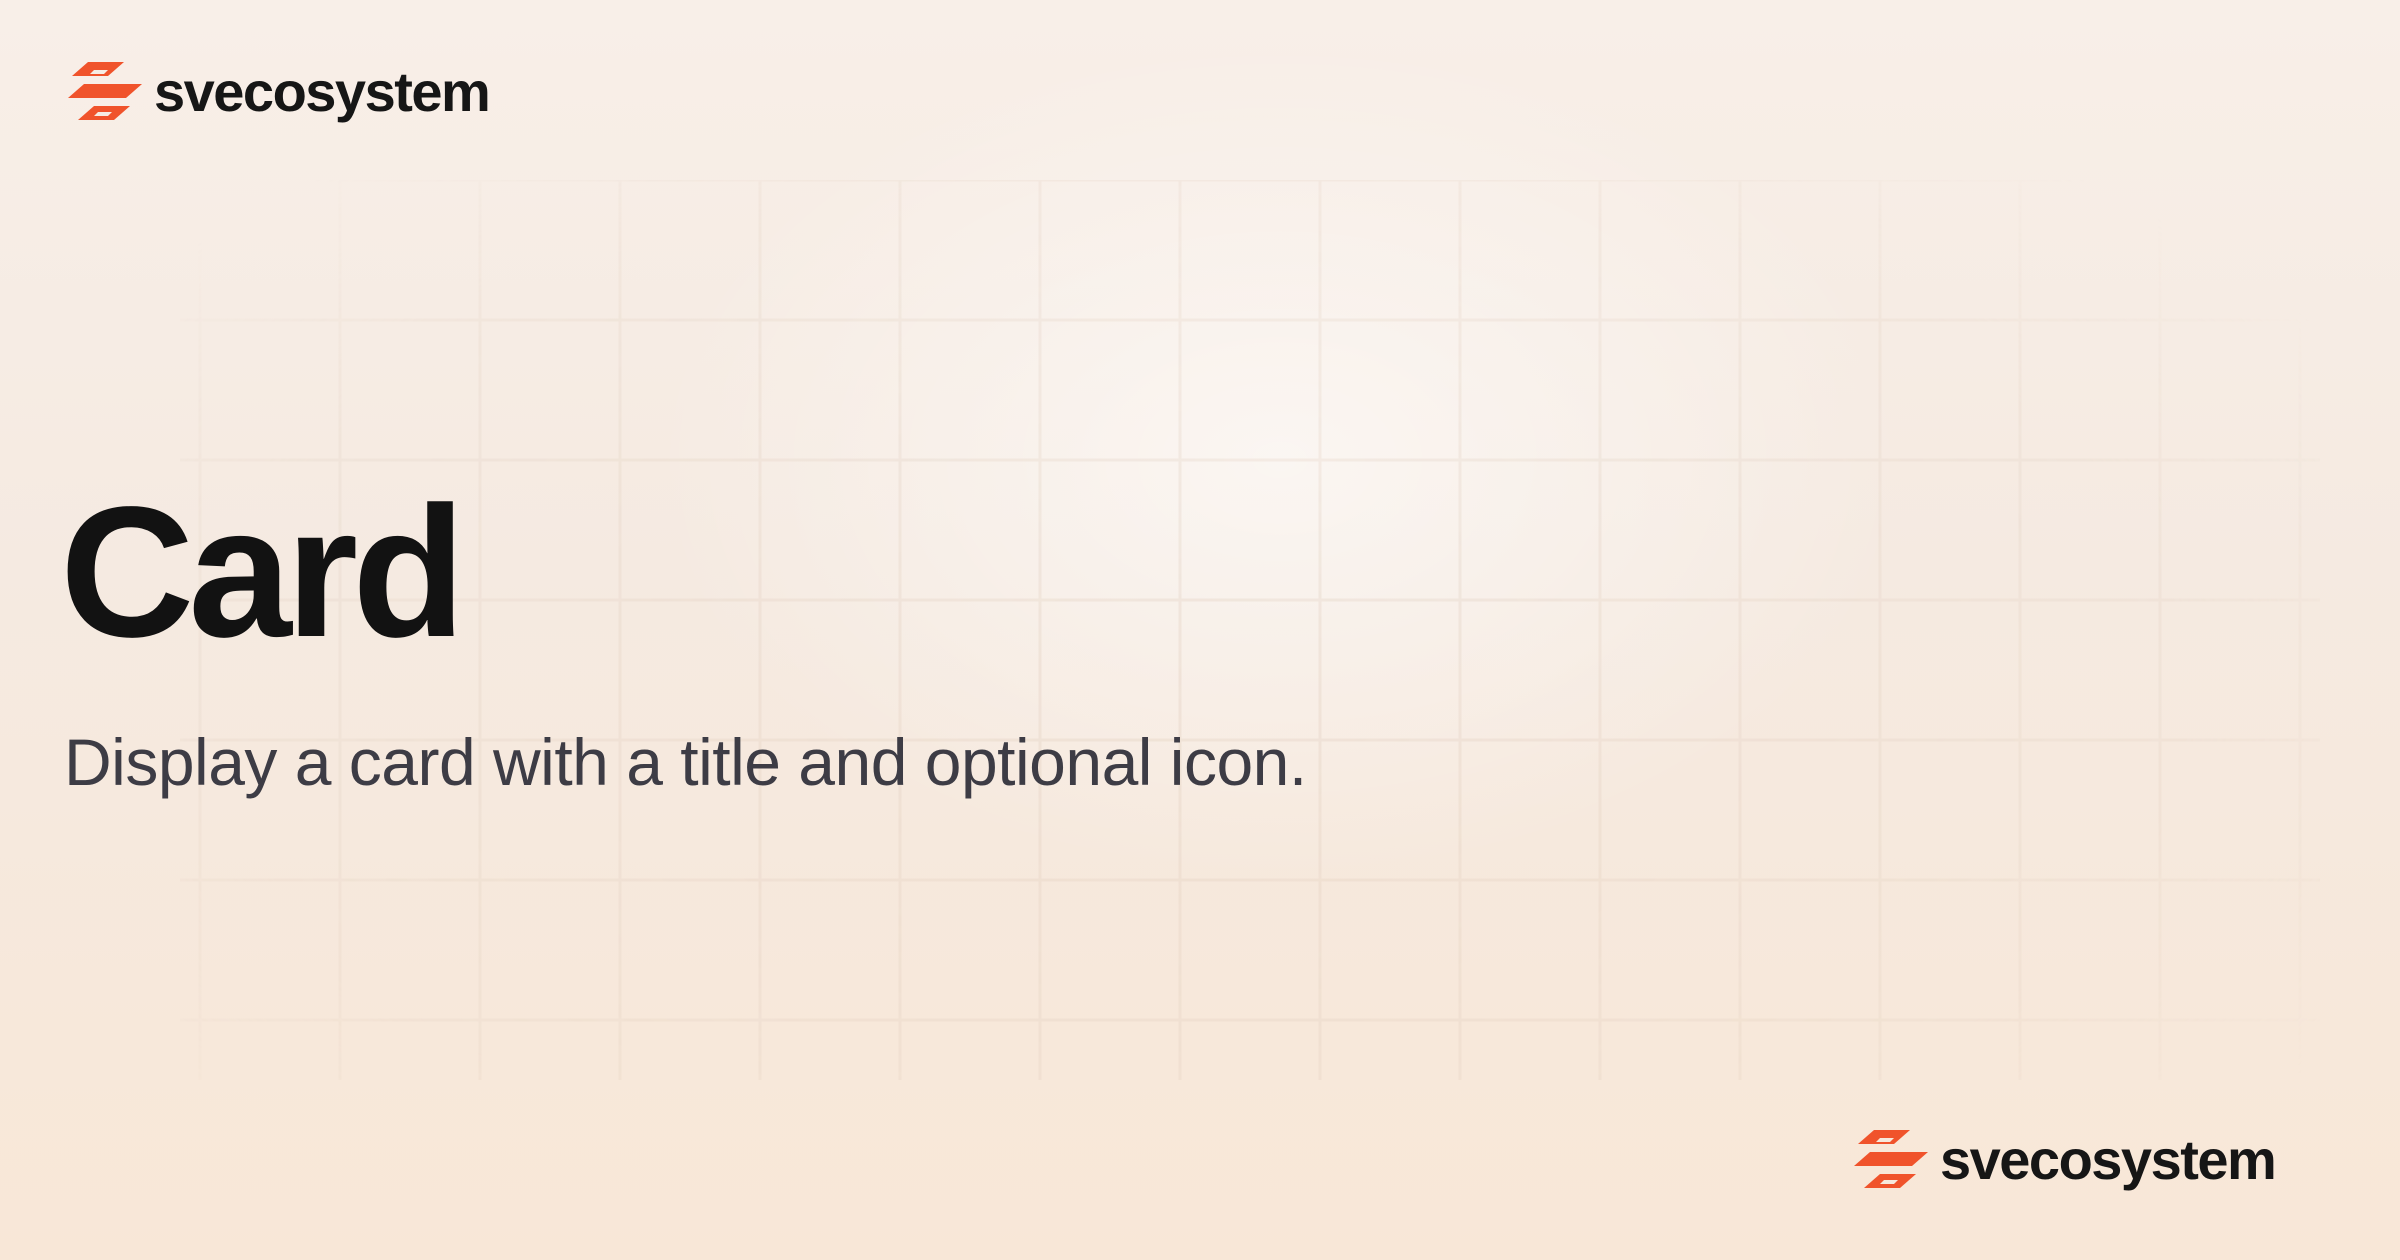  I want to click on brand-logo-bottom: svecosystem, so click(2063, 1159).